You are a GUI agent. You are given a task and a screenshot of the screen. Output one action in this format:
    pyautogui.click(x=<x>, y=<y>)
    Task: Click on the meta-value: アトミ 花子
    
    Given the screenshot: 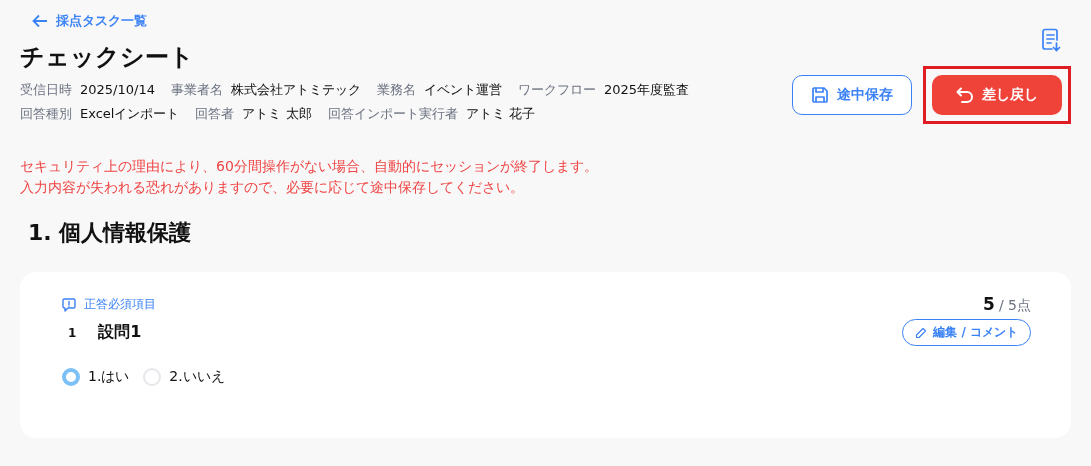 What is the action you would take?
    pyautogui.click(x=500, y=114)
    